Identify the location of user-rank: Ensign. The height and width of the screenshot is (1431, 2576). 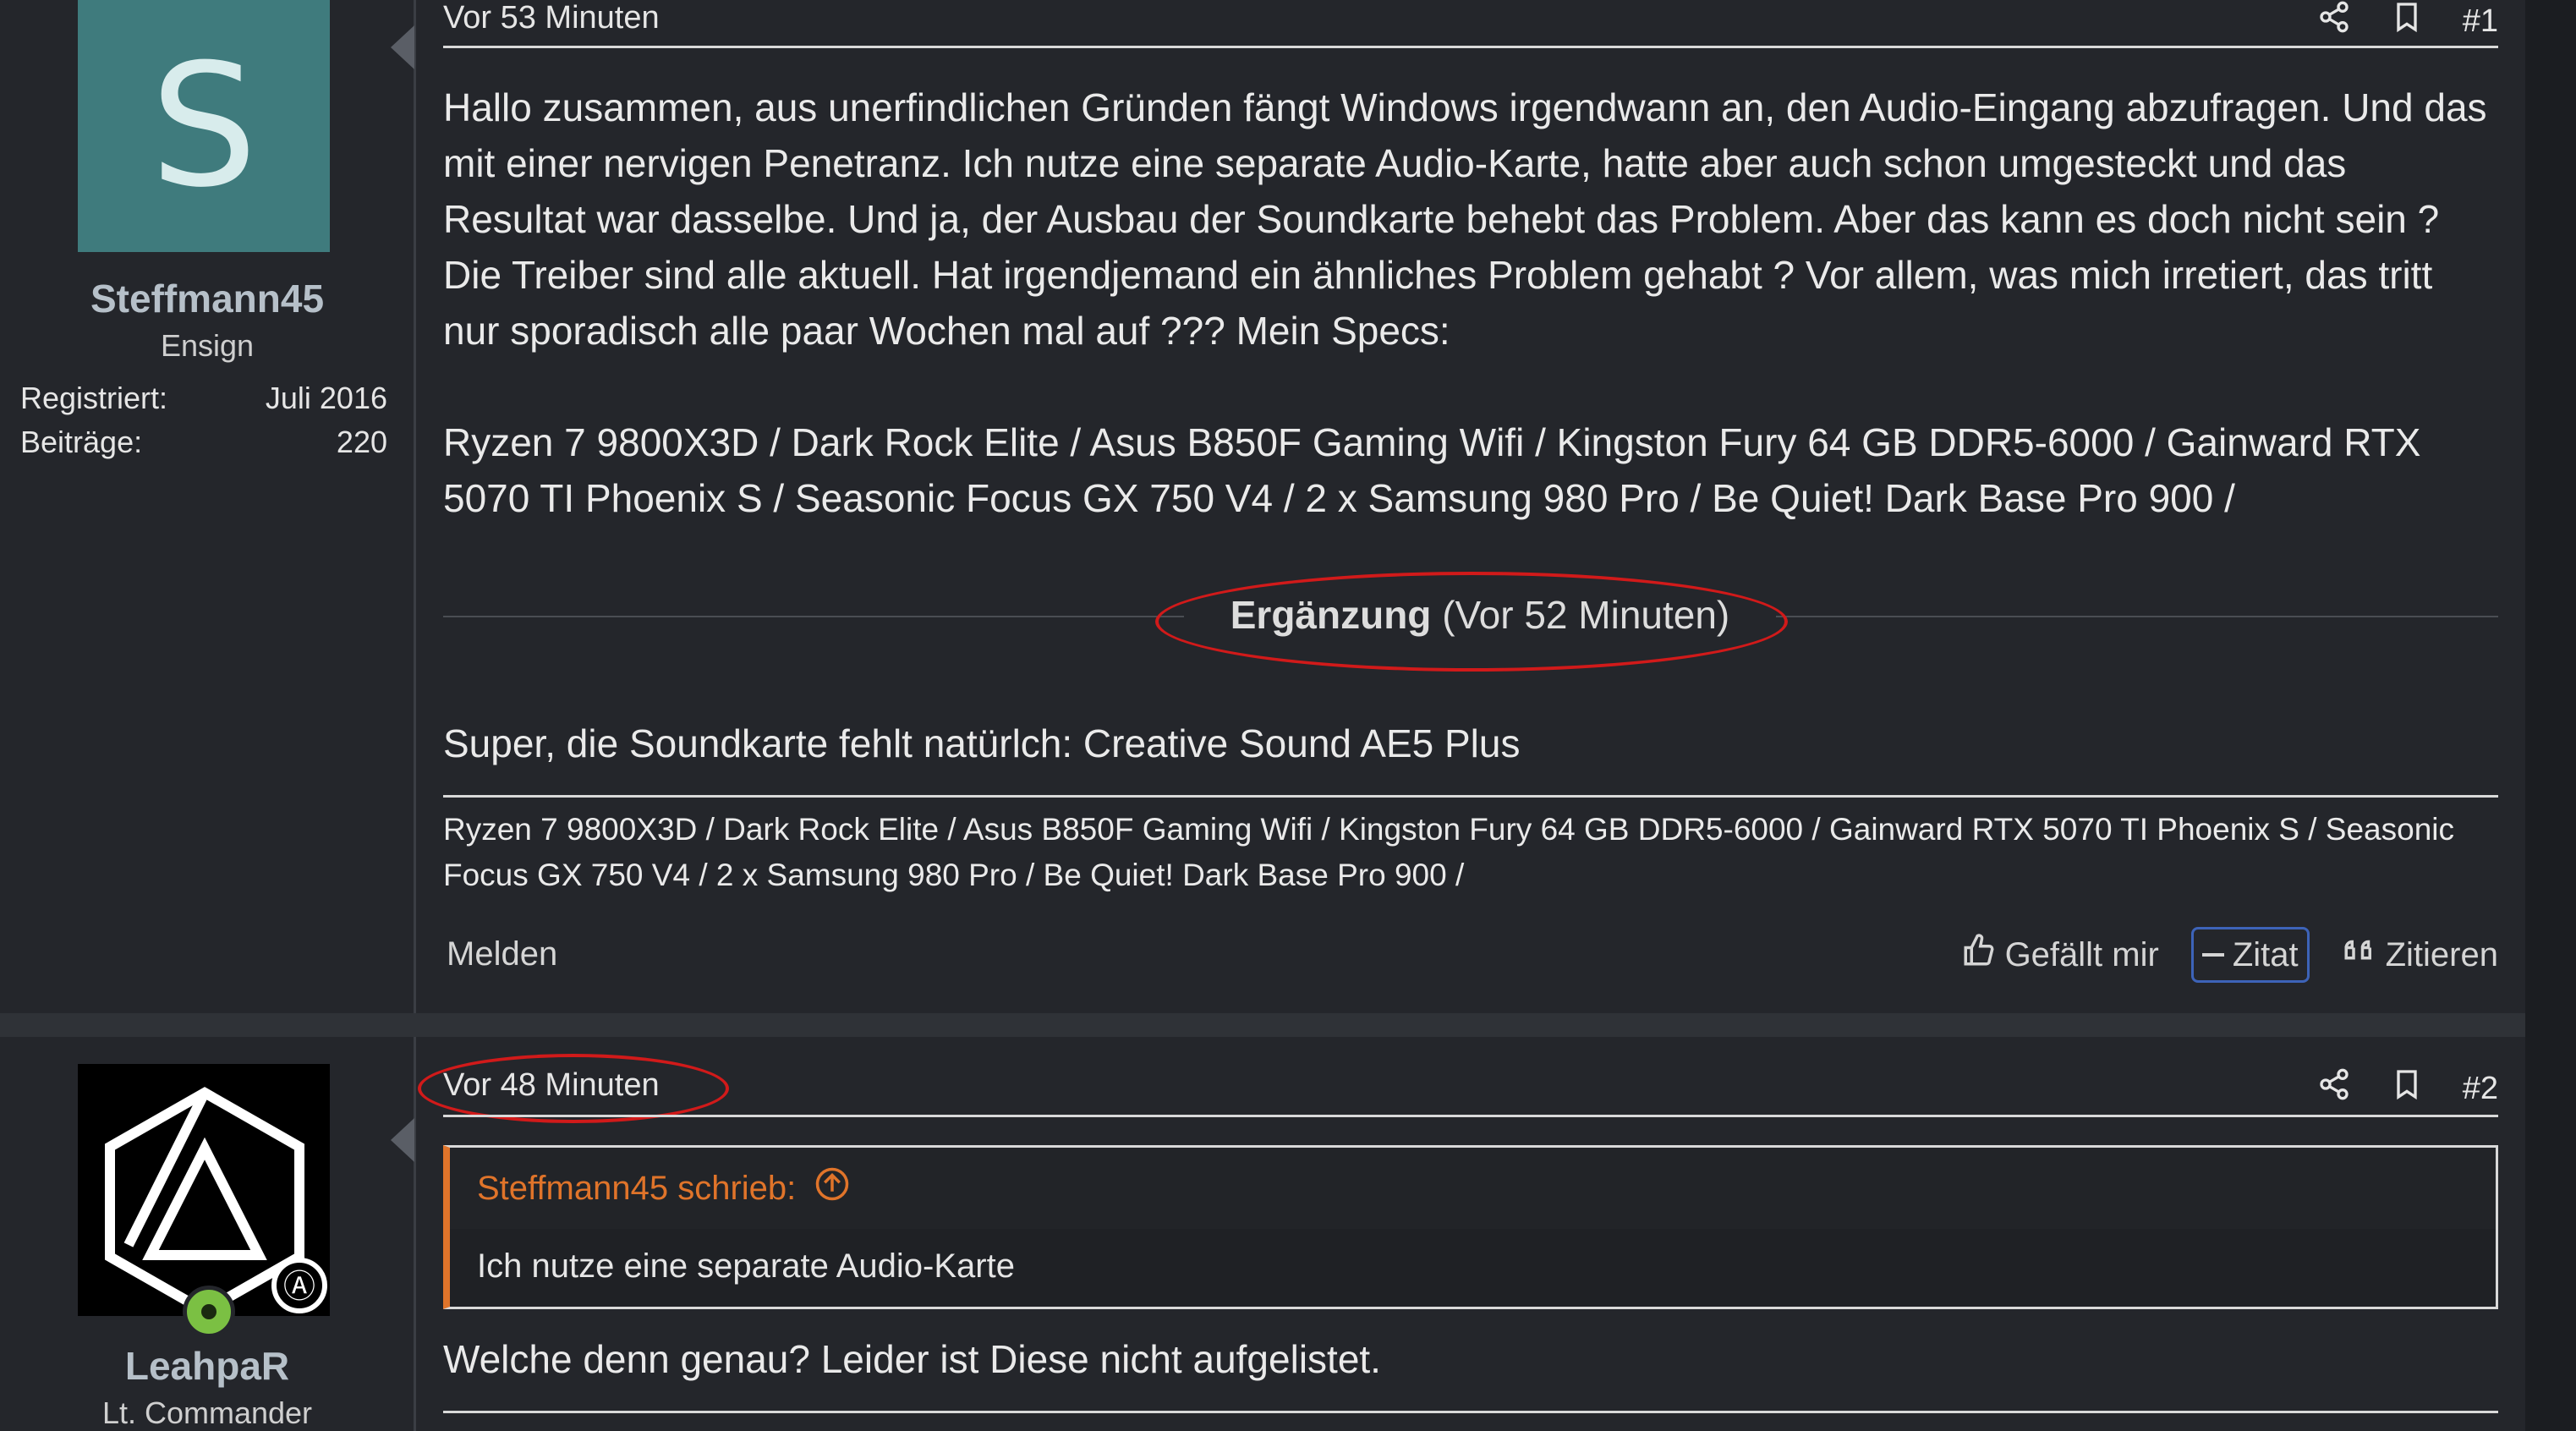
(207, 345).